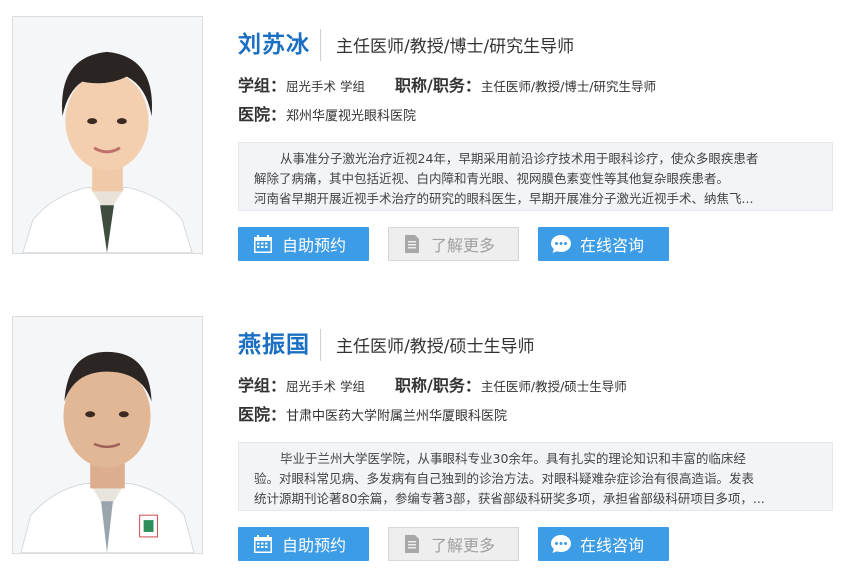 This screenshot has height=575, width=863. I want to click on doctor-name: 刘苏冰, so click(274, 45).